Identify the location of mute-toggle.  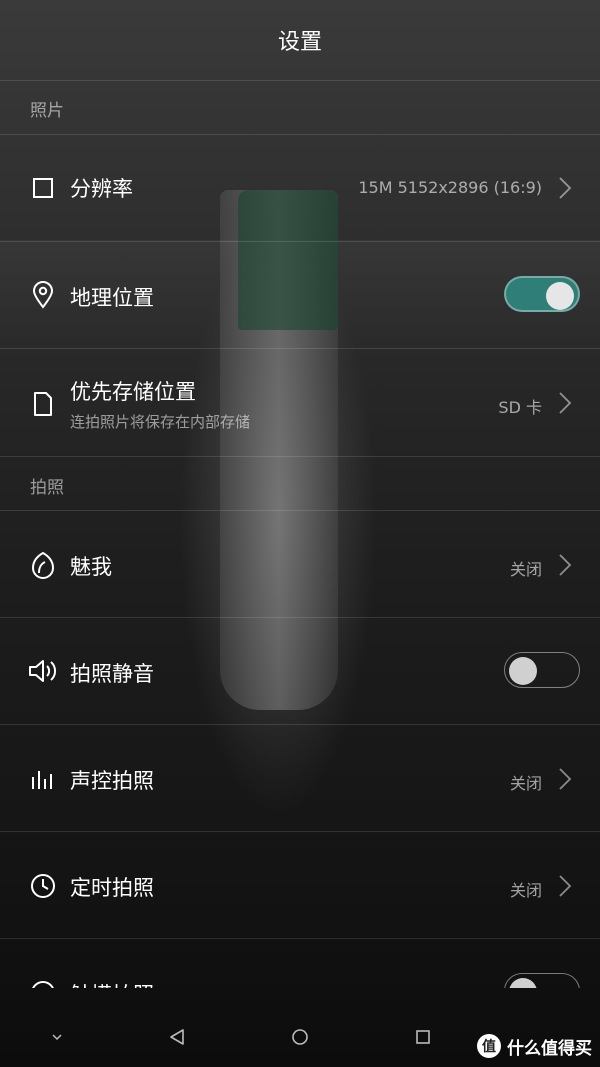
(542, 670).